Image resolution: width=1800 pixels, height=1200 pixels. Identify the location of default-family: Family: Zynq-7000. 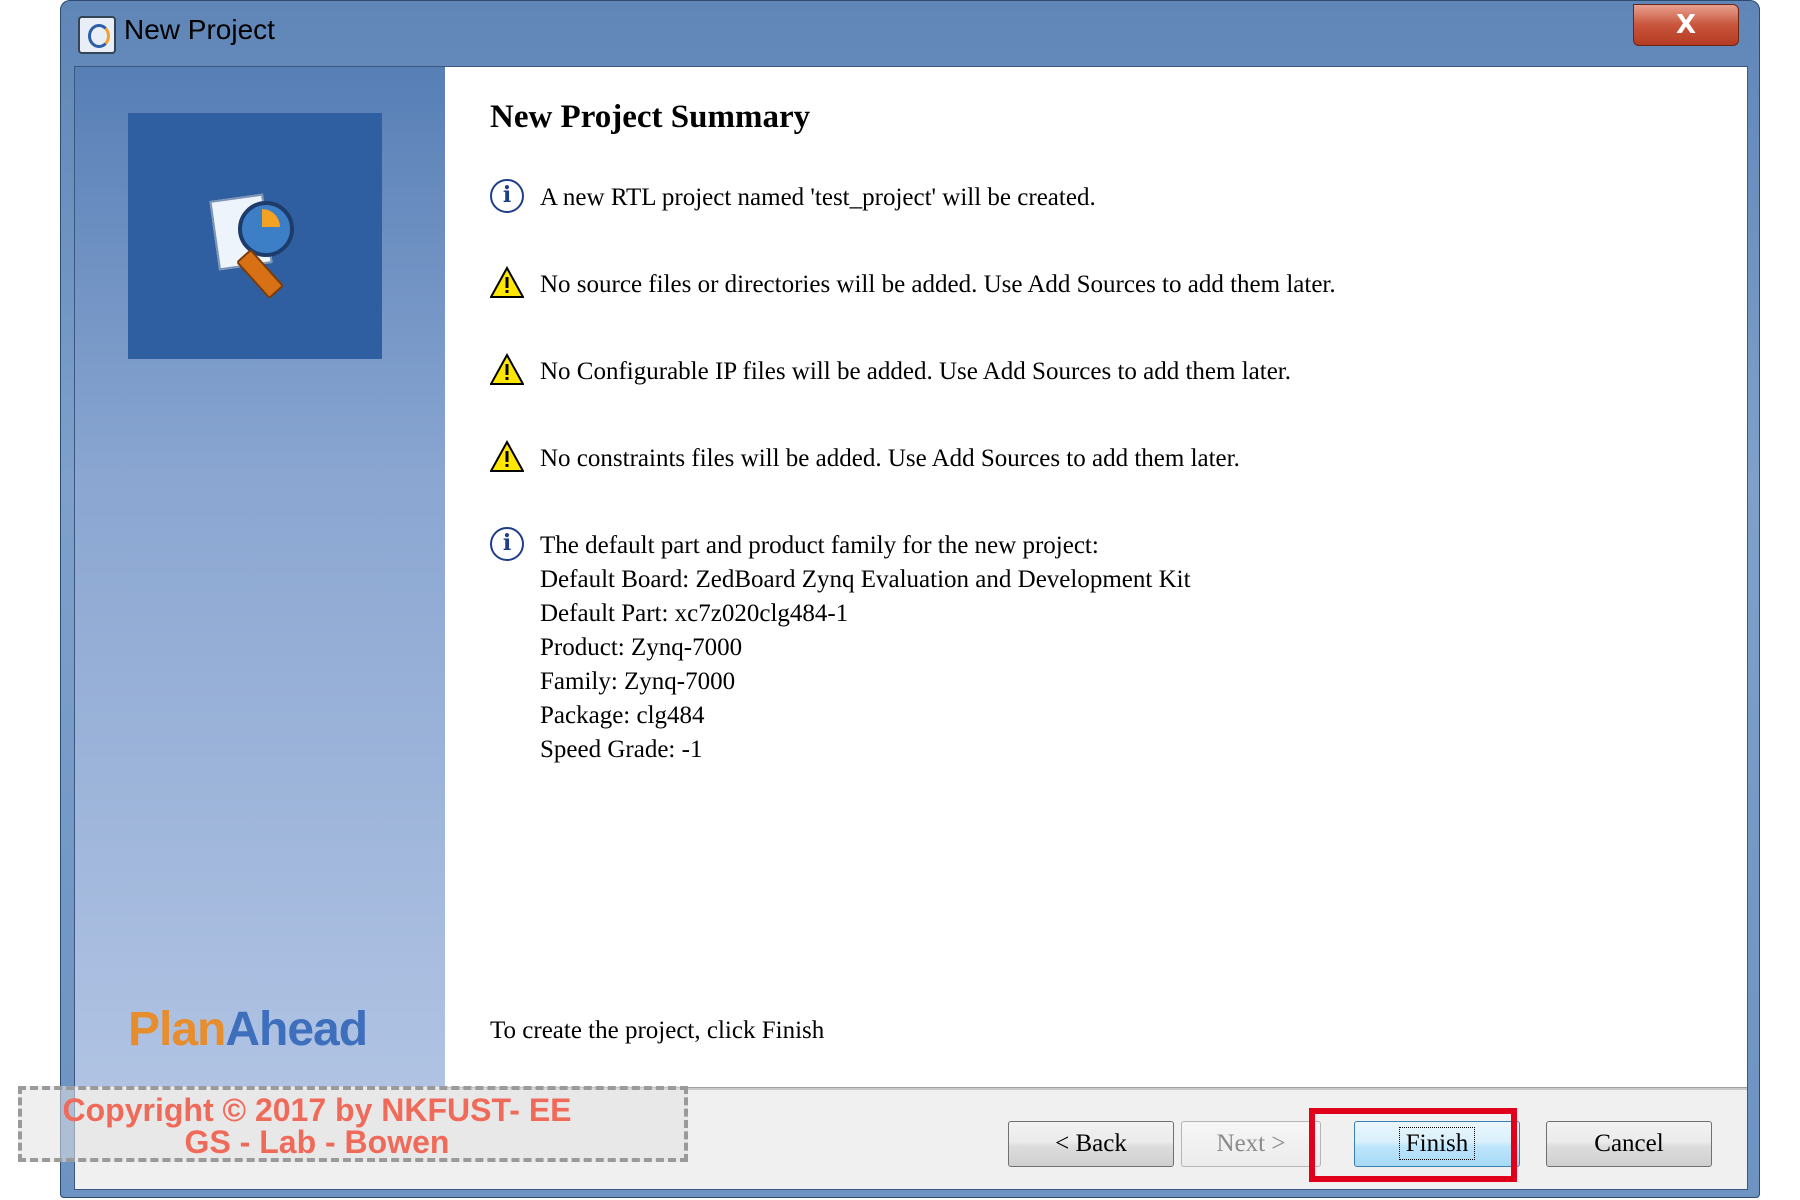
(638, 681).